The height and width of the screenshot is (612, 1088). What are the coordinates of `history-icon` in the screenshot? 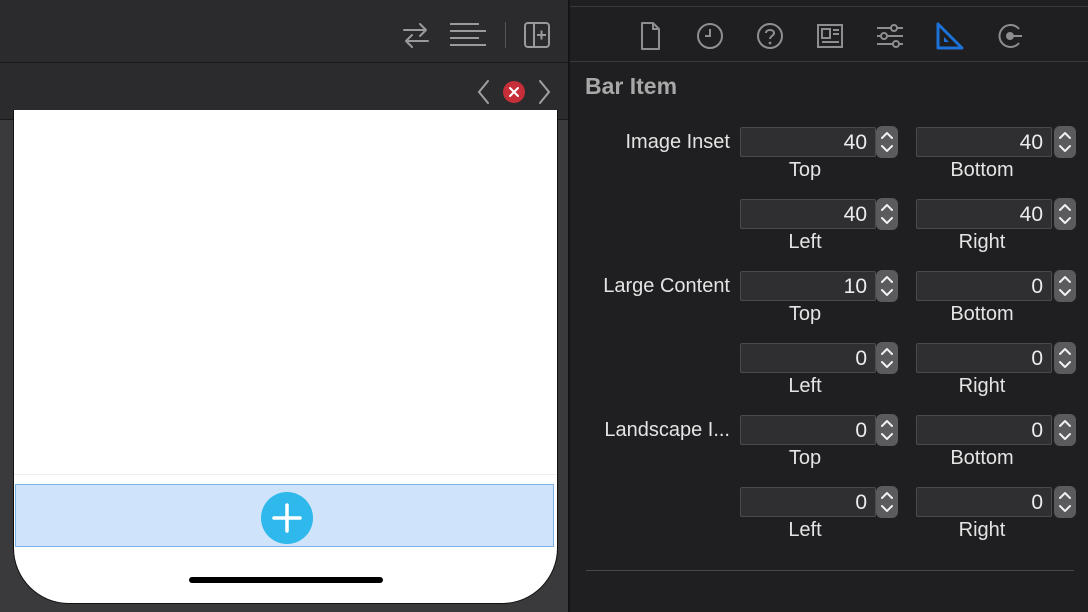 It's located at (710, 36).